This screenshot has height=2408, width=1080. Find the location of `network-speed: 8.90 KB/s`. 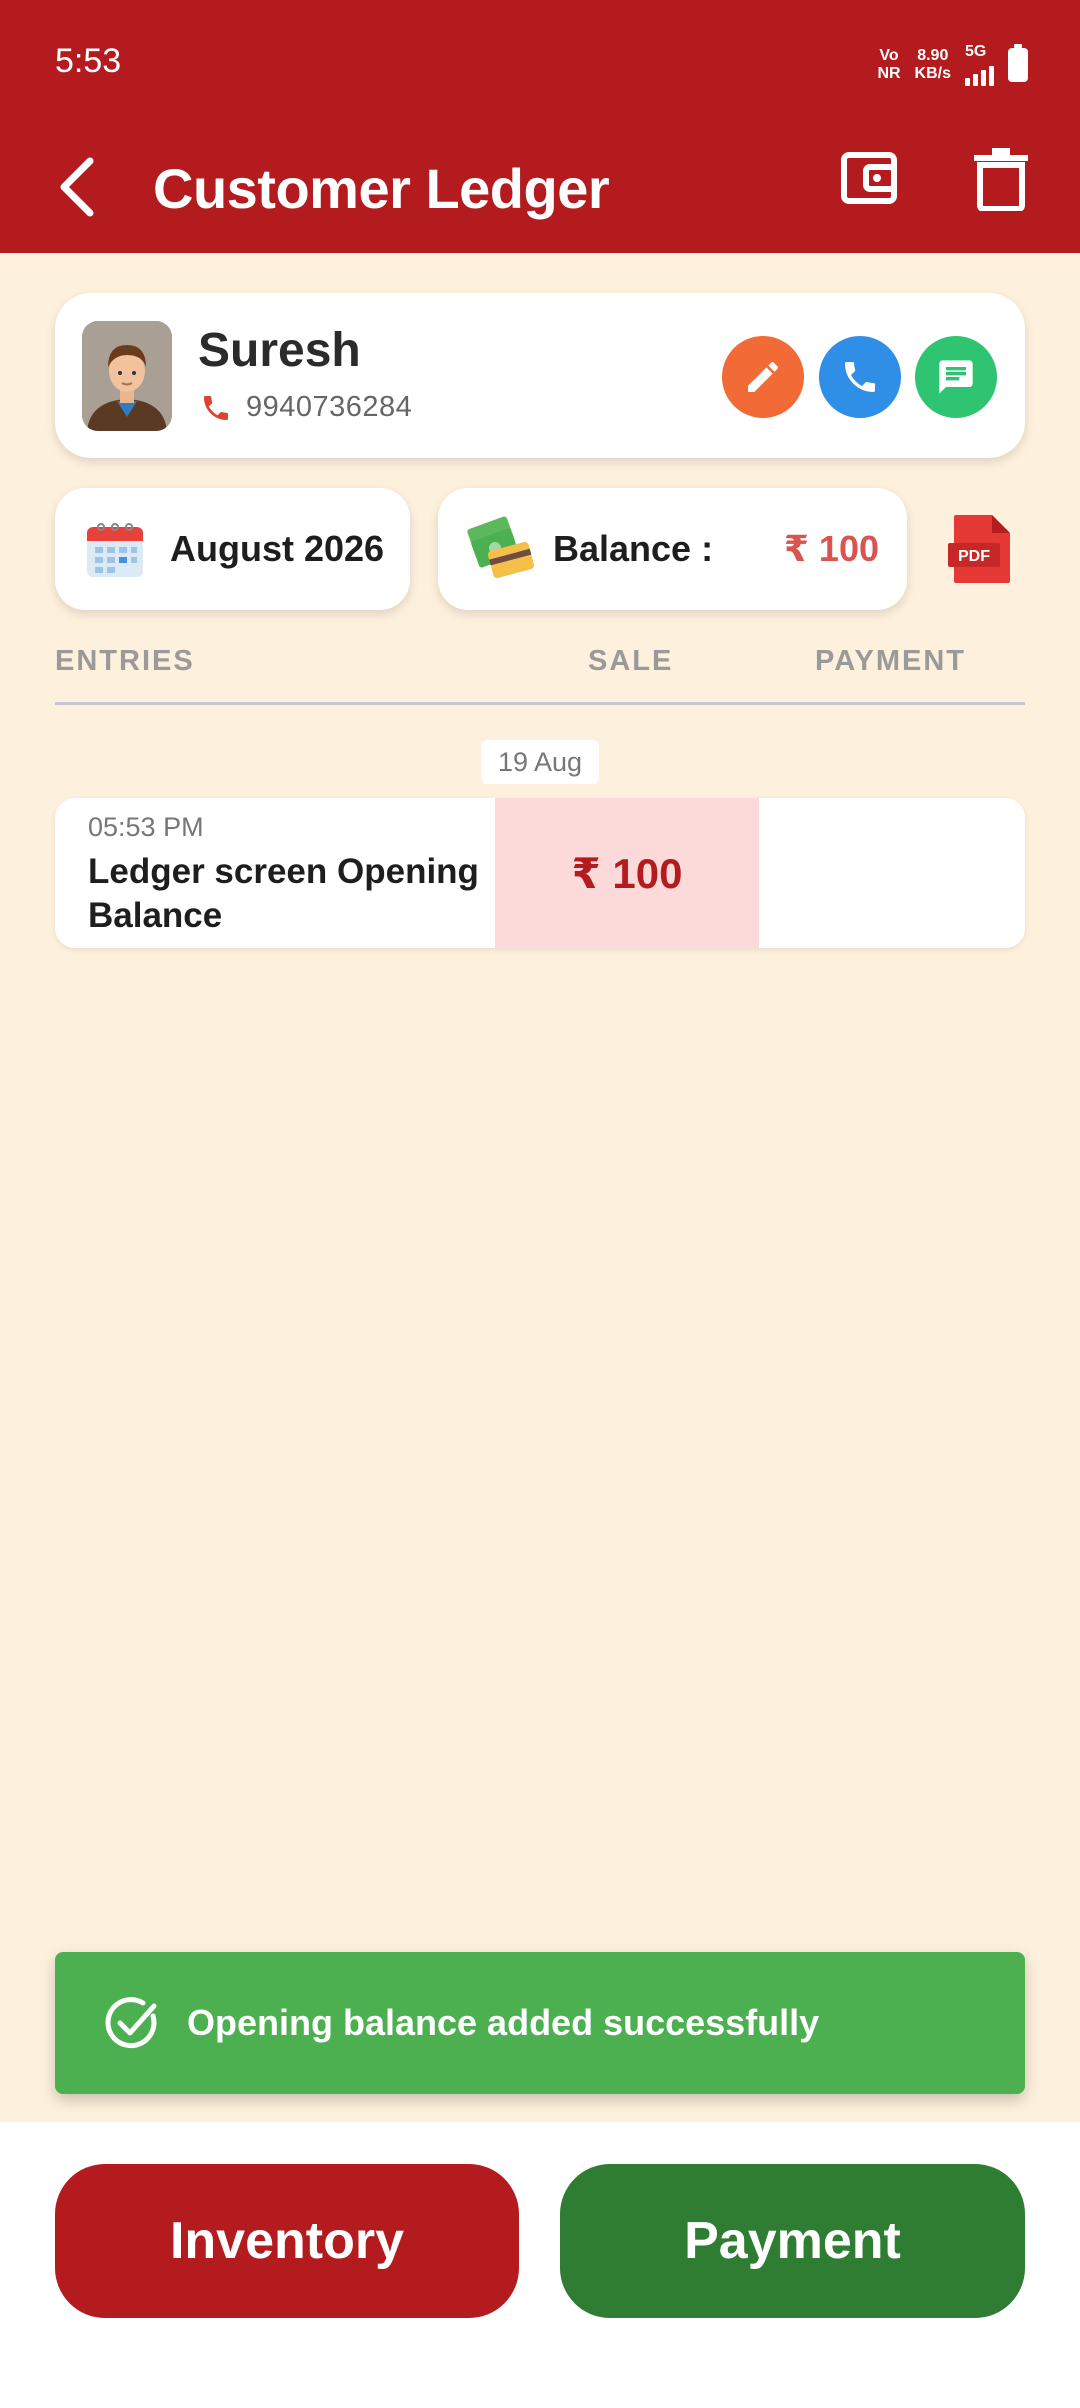

network-speed: 8.90 KB/s is located at coordinates (932, 64).